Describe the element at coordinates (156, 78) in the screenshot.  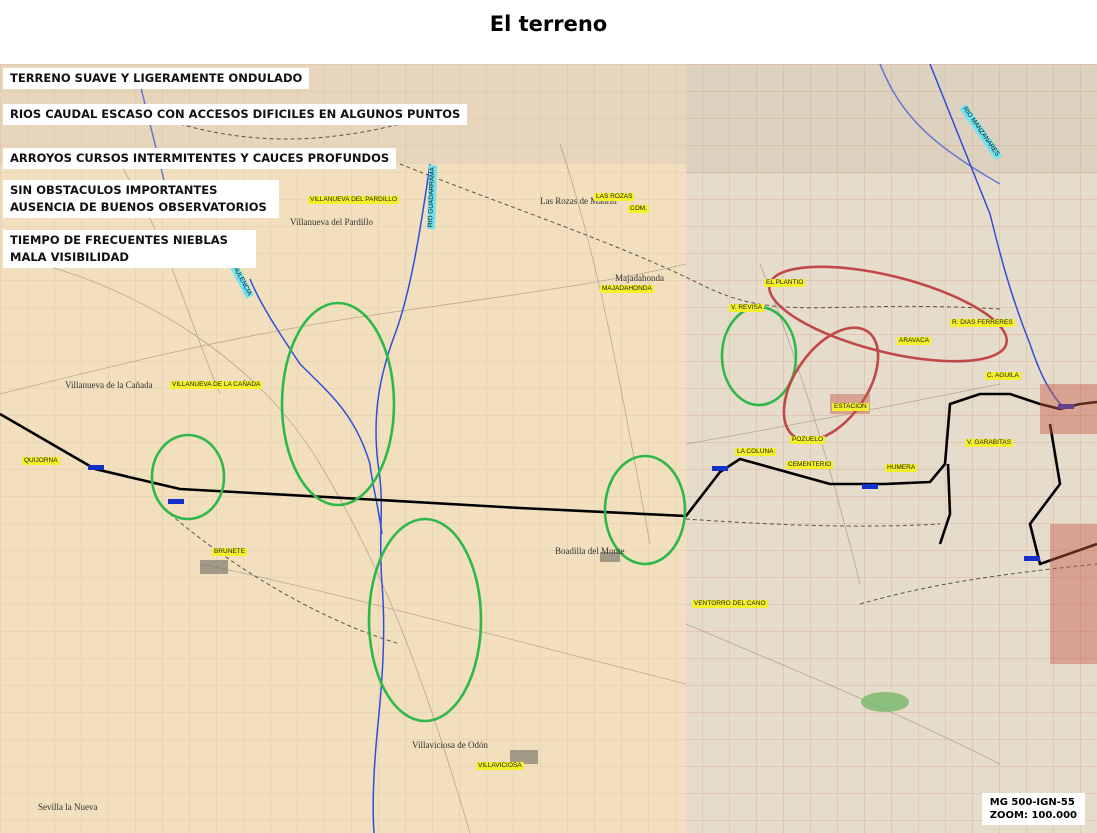
I see `note-terreno: TERRENO SUAVE Y LIGERAMENTE ONDULADO` at that location.